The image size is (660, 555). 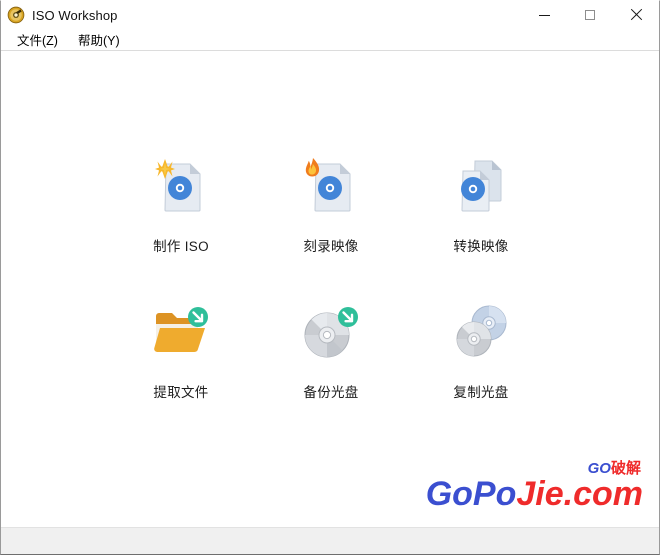 I want to click on tile-label: 刻录映像, so click(x=331, y=246).